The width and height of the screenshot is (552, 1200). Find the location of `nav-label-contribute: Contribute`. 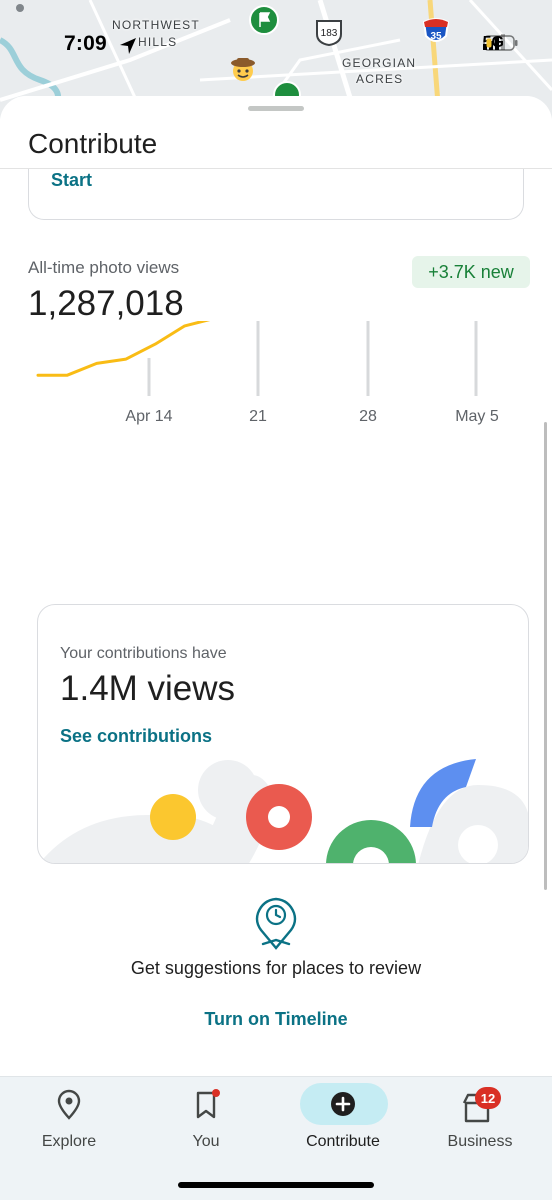

nav-label-contribute: Contribute is located at coordinates (343, 1141).